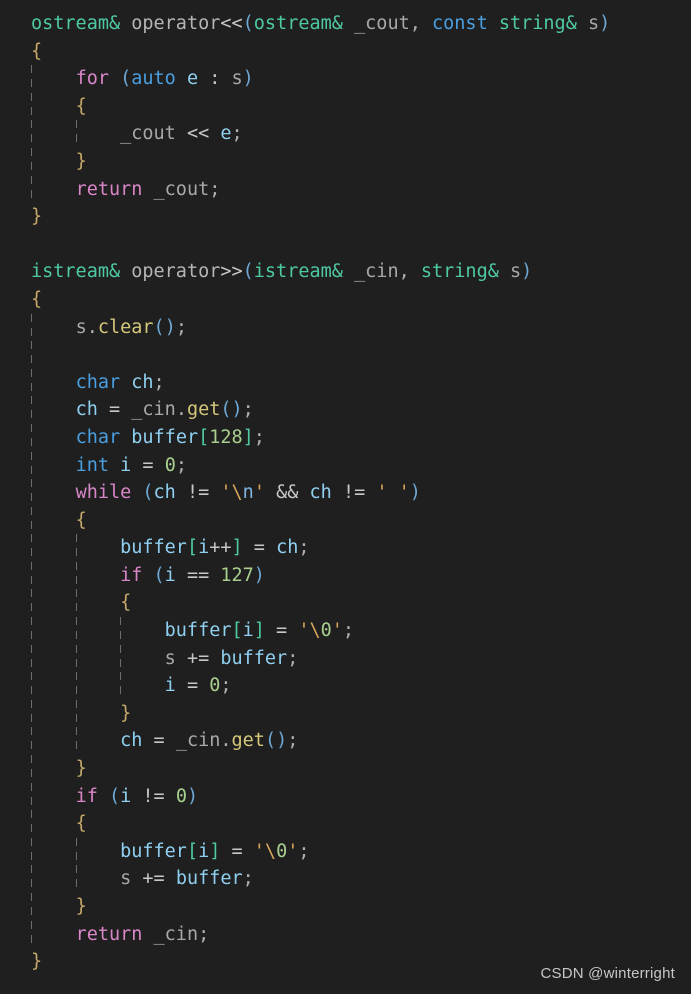 The height and width of the screenshot is (994, 691). I want to click on code-token: ', so click(304, 631).